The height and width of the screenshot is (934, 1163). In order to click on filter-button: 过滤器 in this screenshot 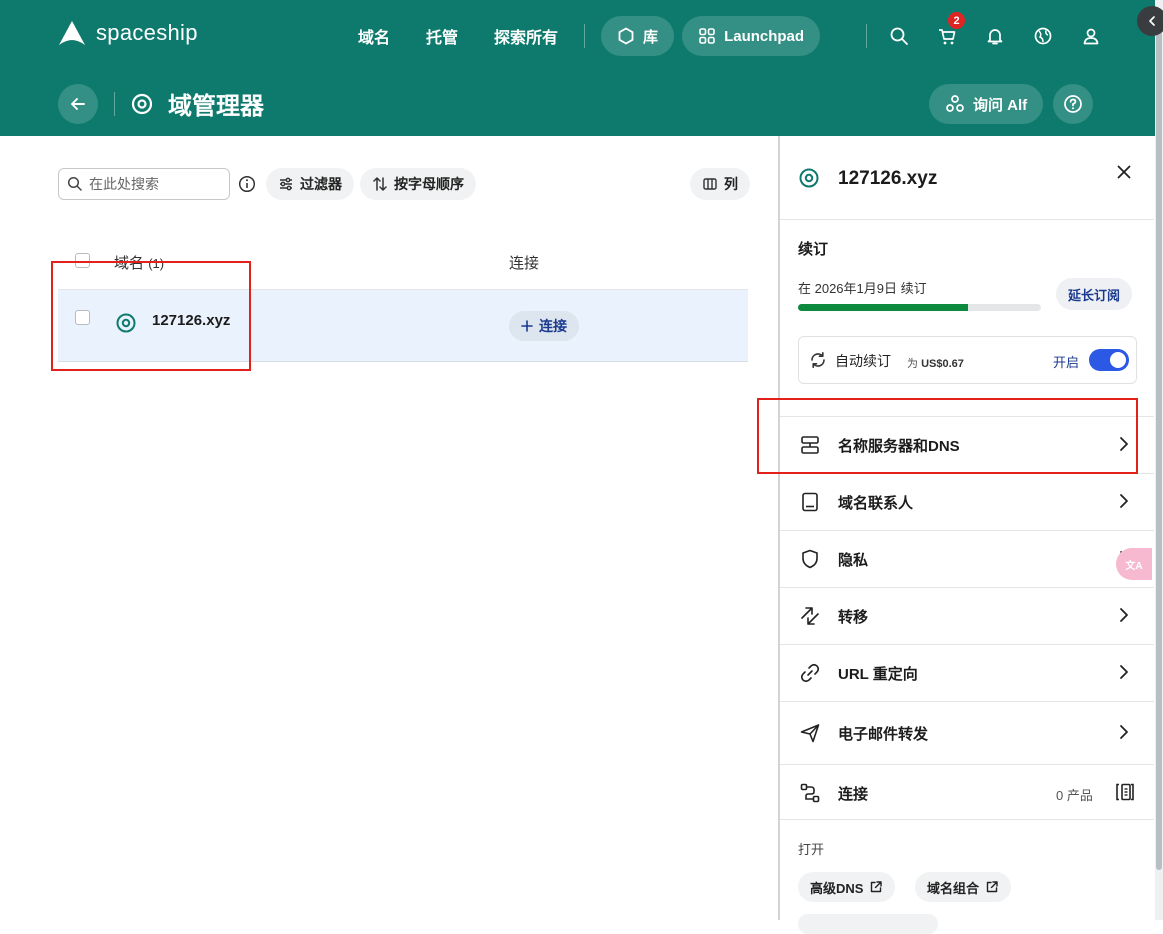, I will do `click(310, 184)`.